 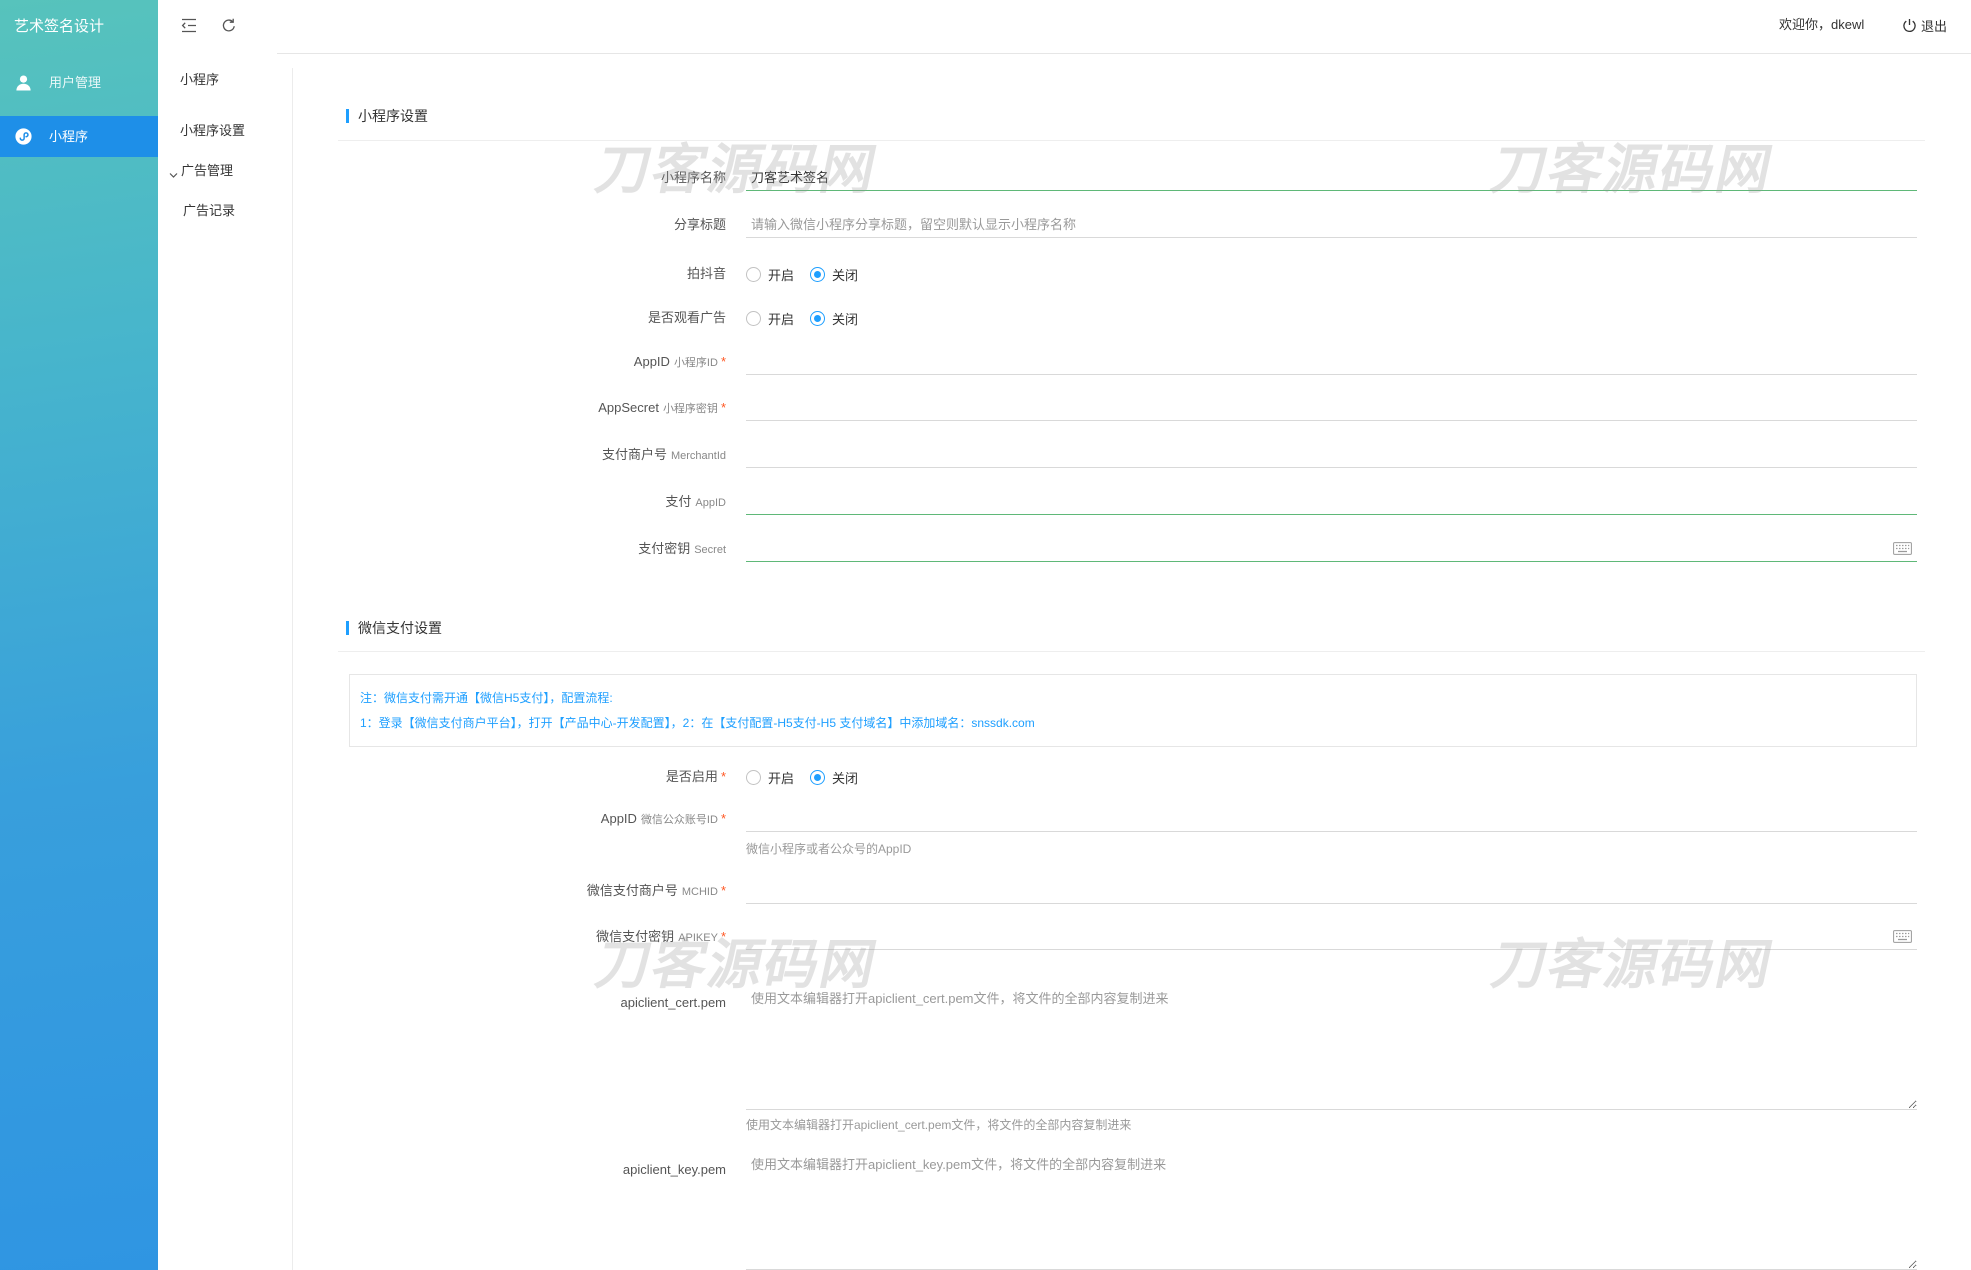 I want to click on pay-secret-input, so click(x=1331, y=549).